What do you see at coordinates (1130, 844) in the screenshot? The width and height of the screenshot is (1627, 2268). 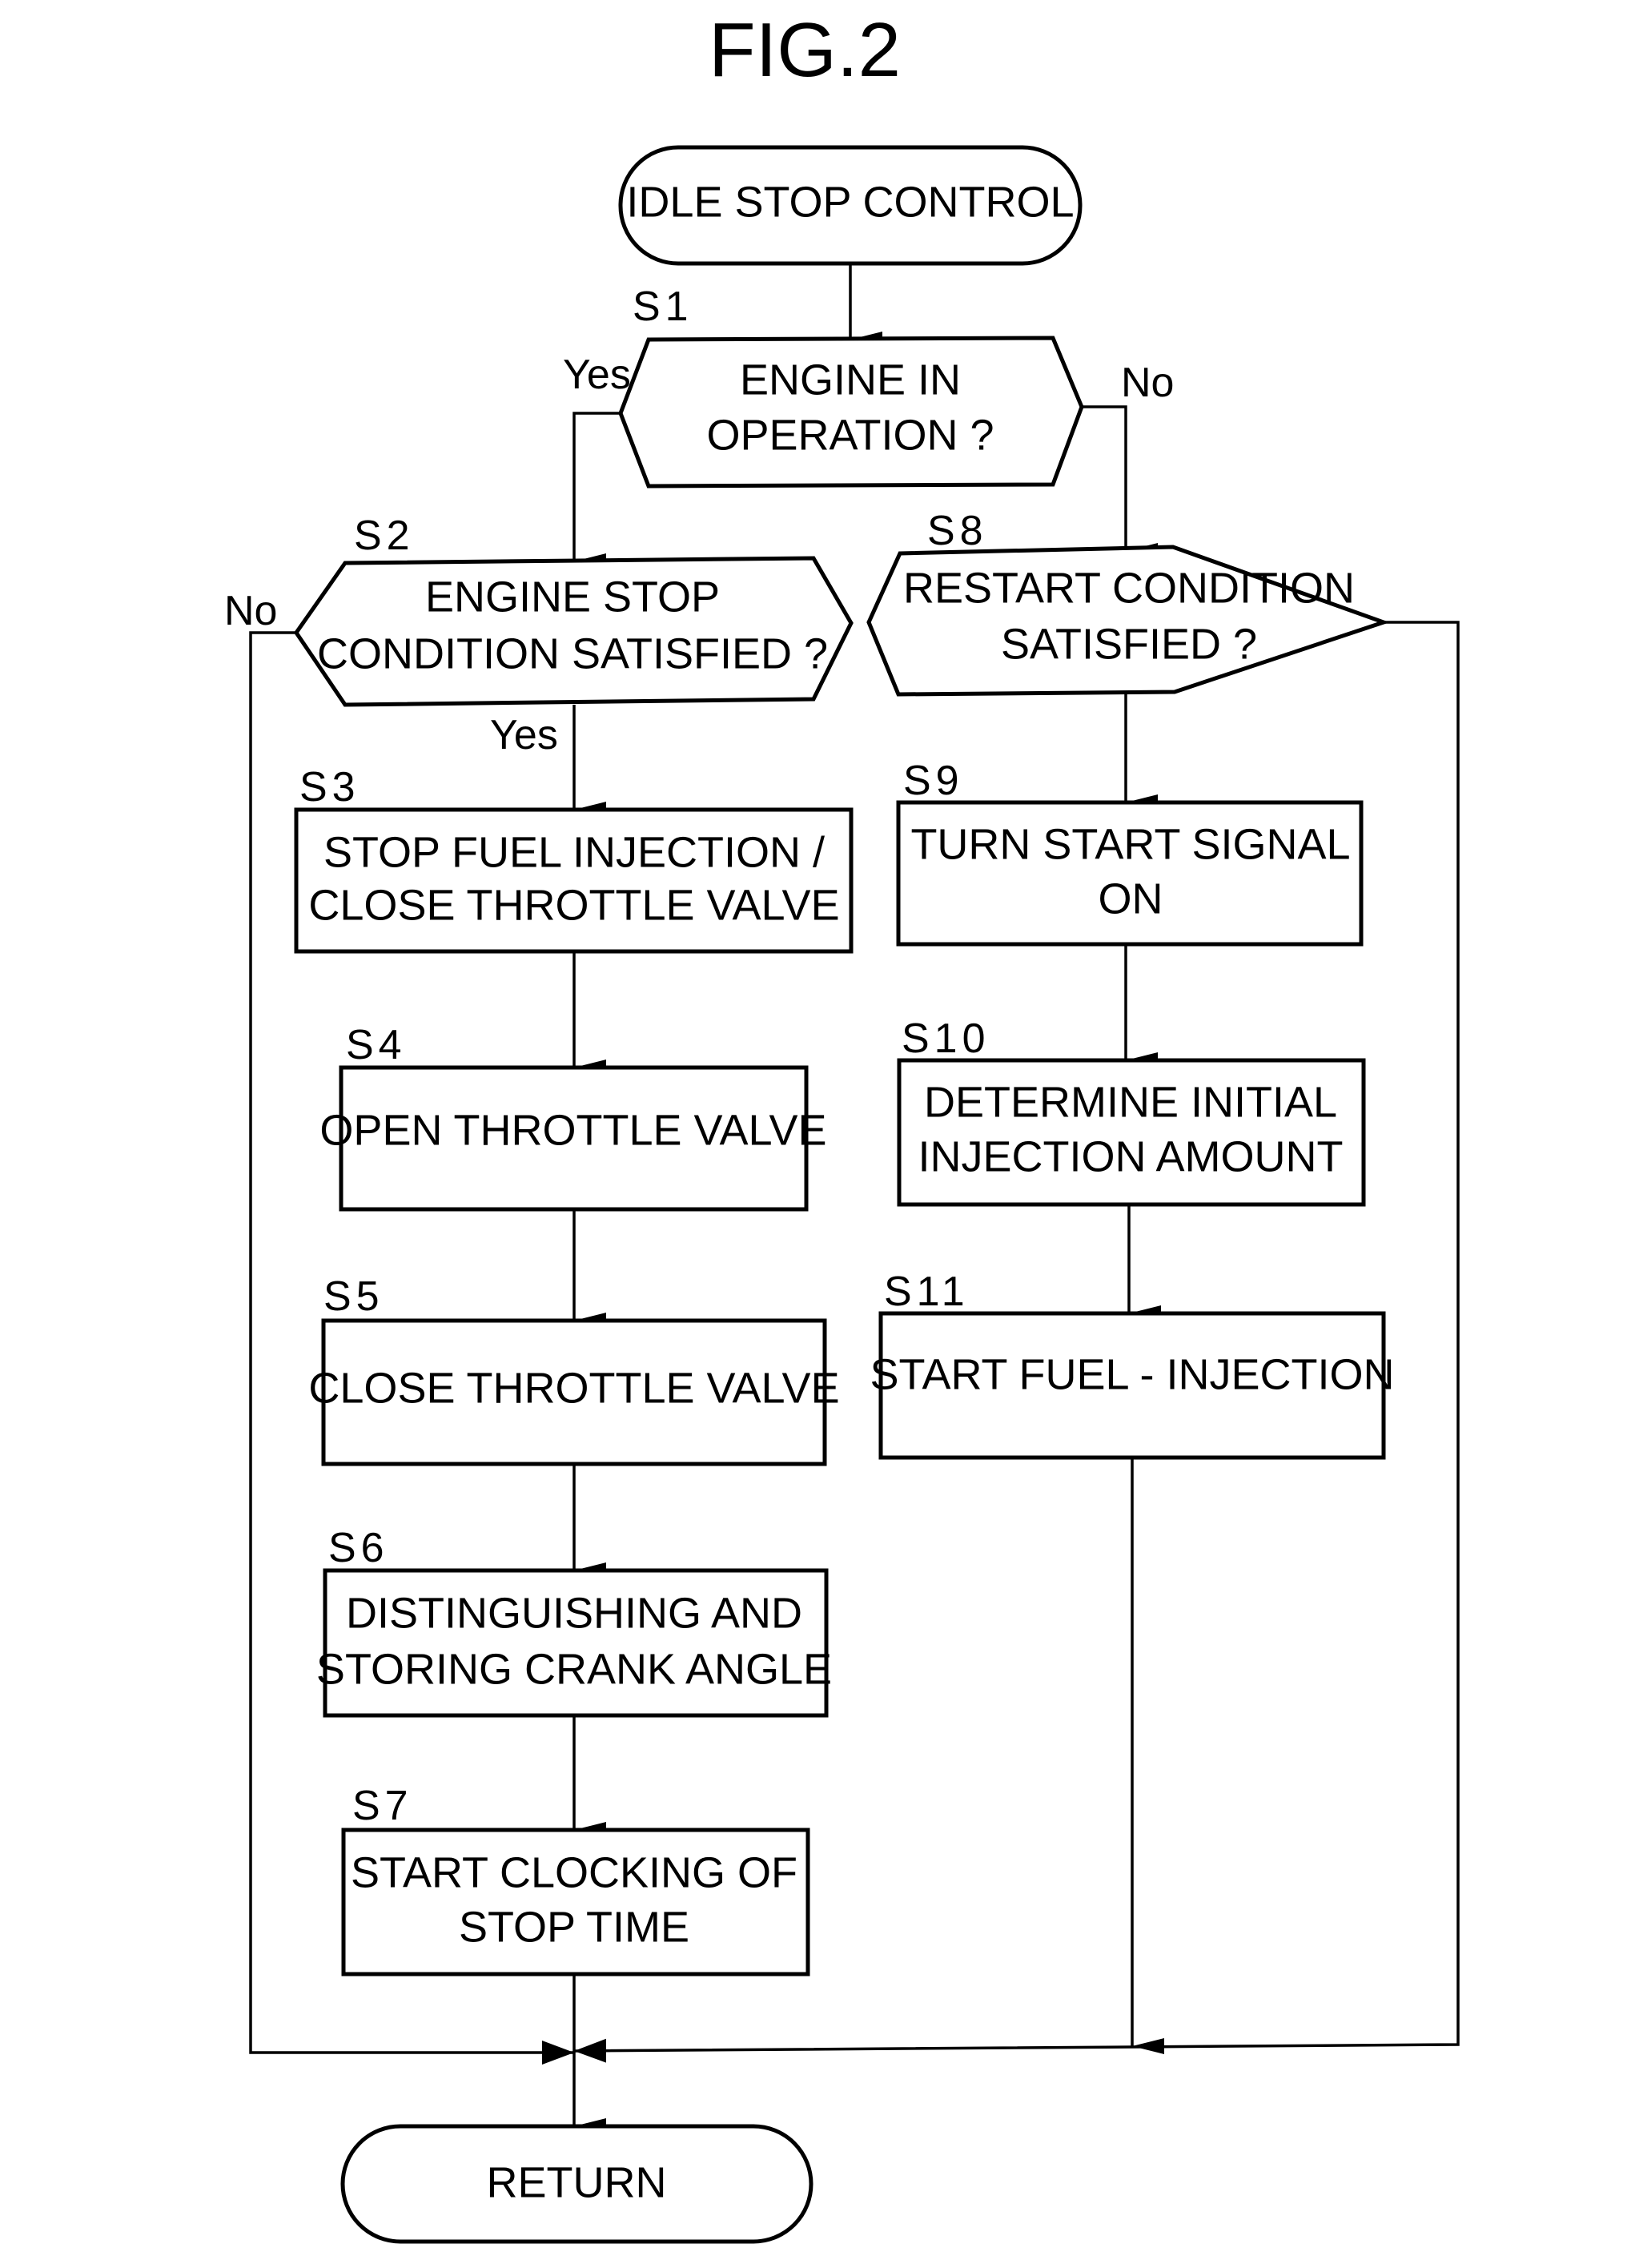 I see `step-text-line: TURN START SIGNAL` at bounding box center [1130, 844].